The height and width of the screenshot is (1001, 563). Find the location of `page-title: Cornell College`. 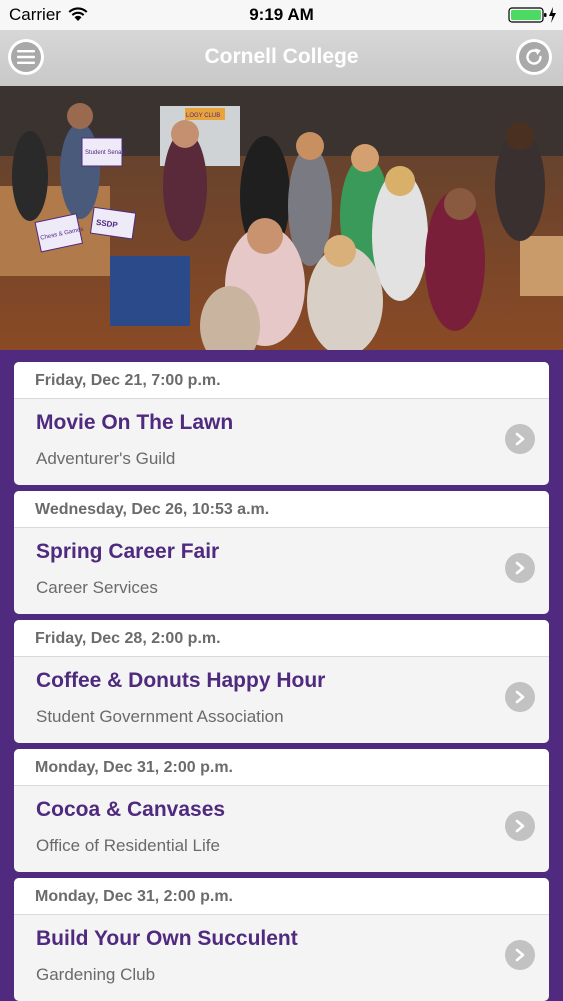

page-title: Cornell College is located at coordinates (281, 56).